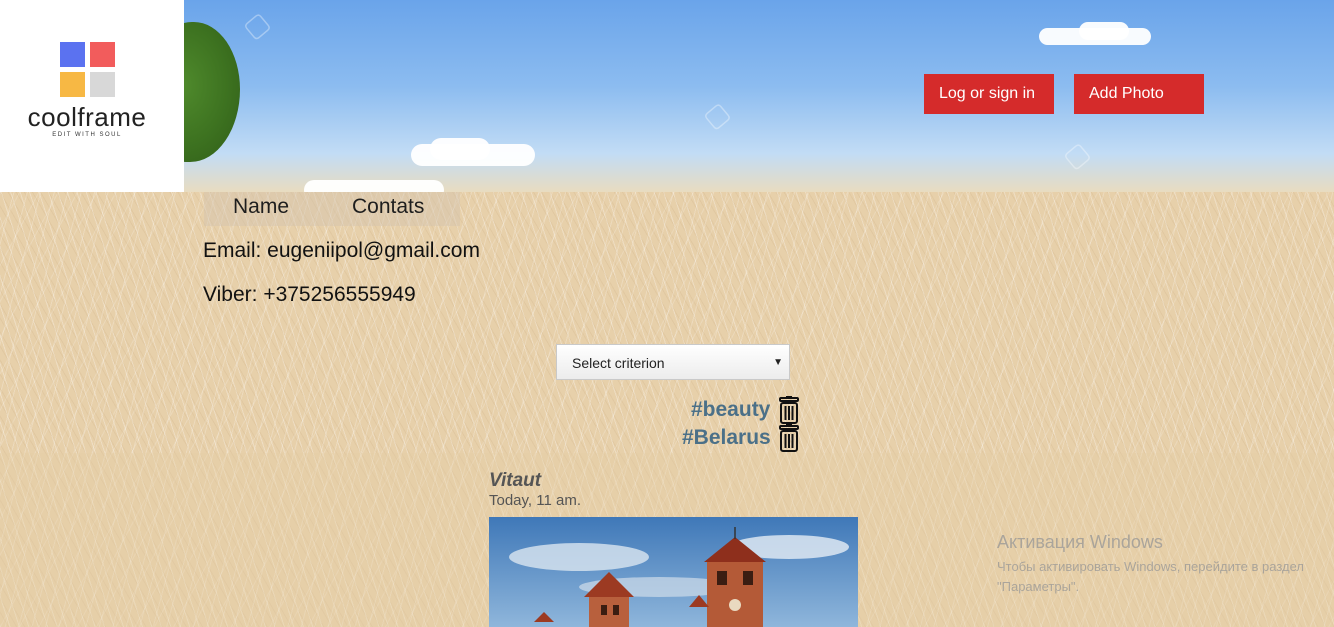  What do you see at coordinates (673, 362) in the screenshot?
I see `criterion-select: Select criterion ▼` at bounding box center [673, 362].